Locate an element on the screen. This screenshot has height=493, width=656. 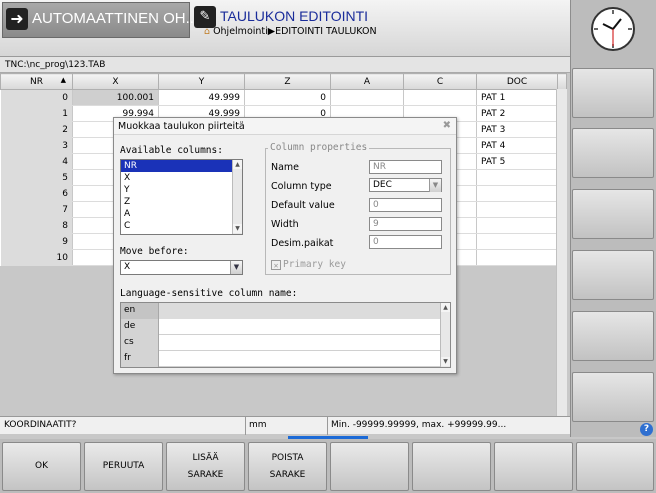
list-item: A is located at coordinates (181, 214).